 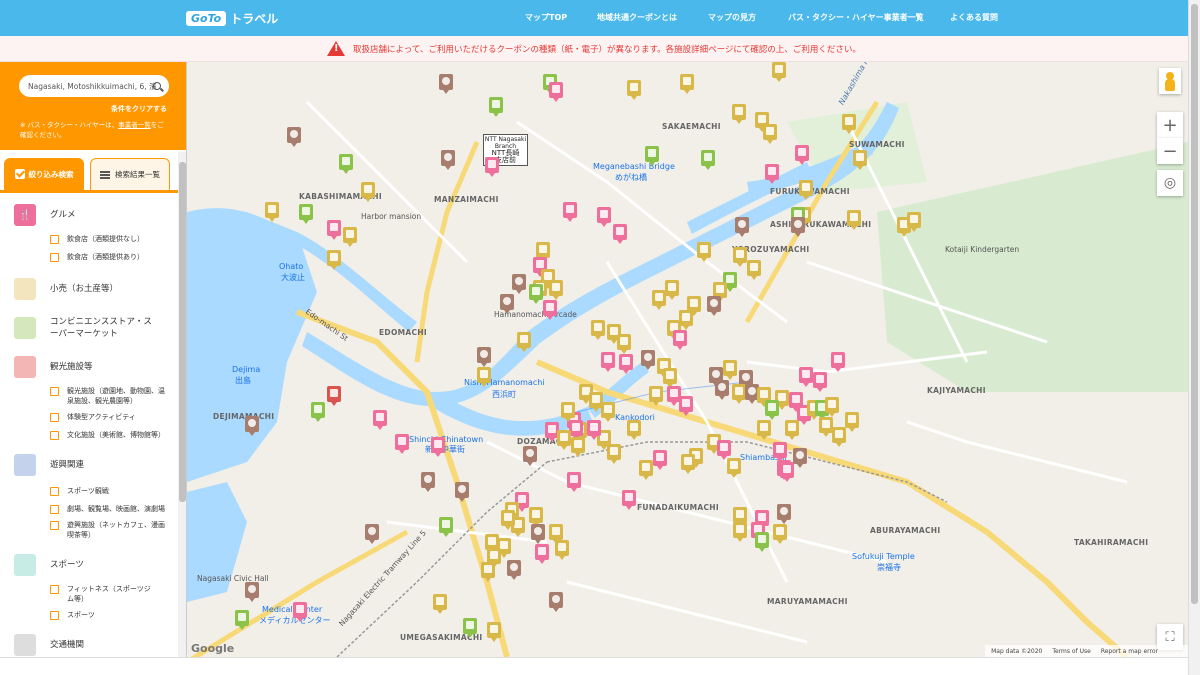 I want to click on option-sports-watching: スポーツ観戦, so click(x=79, y=491).